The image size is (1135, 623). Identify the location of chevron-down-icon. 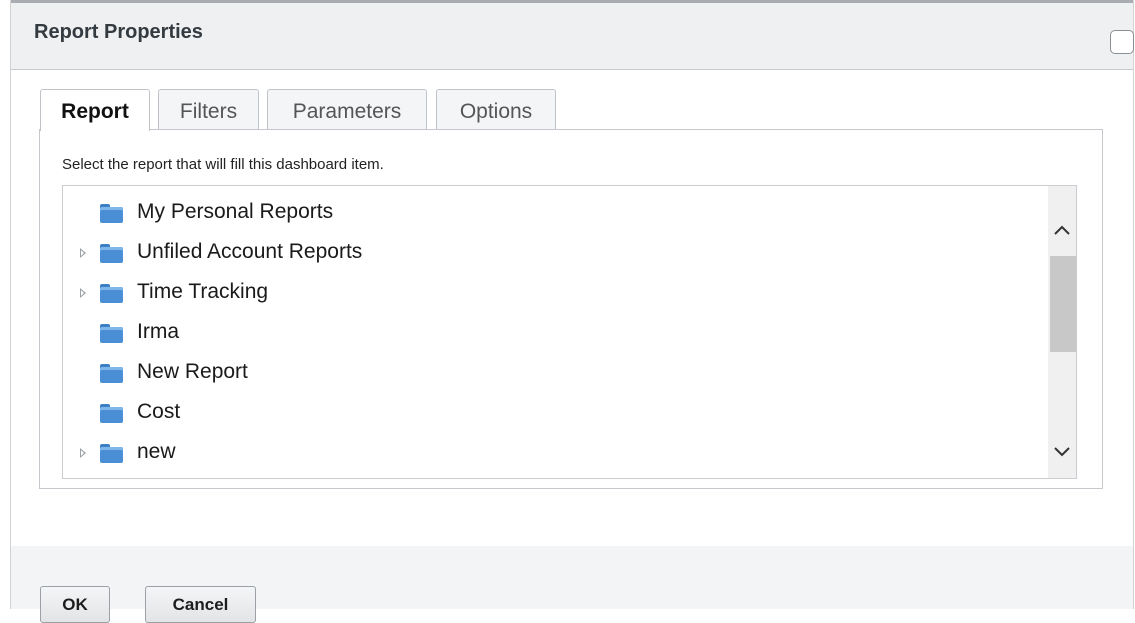
(1062, 452).